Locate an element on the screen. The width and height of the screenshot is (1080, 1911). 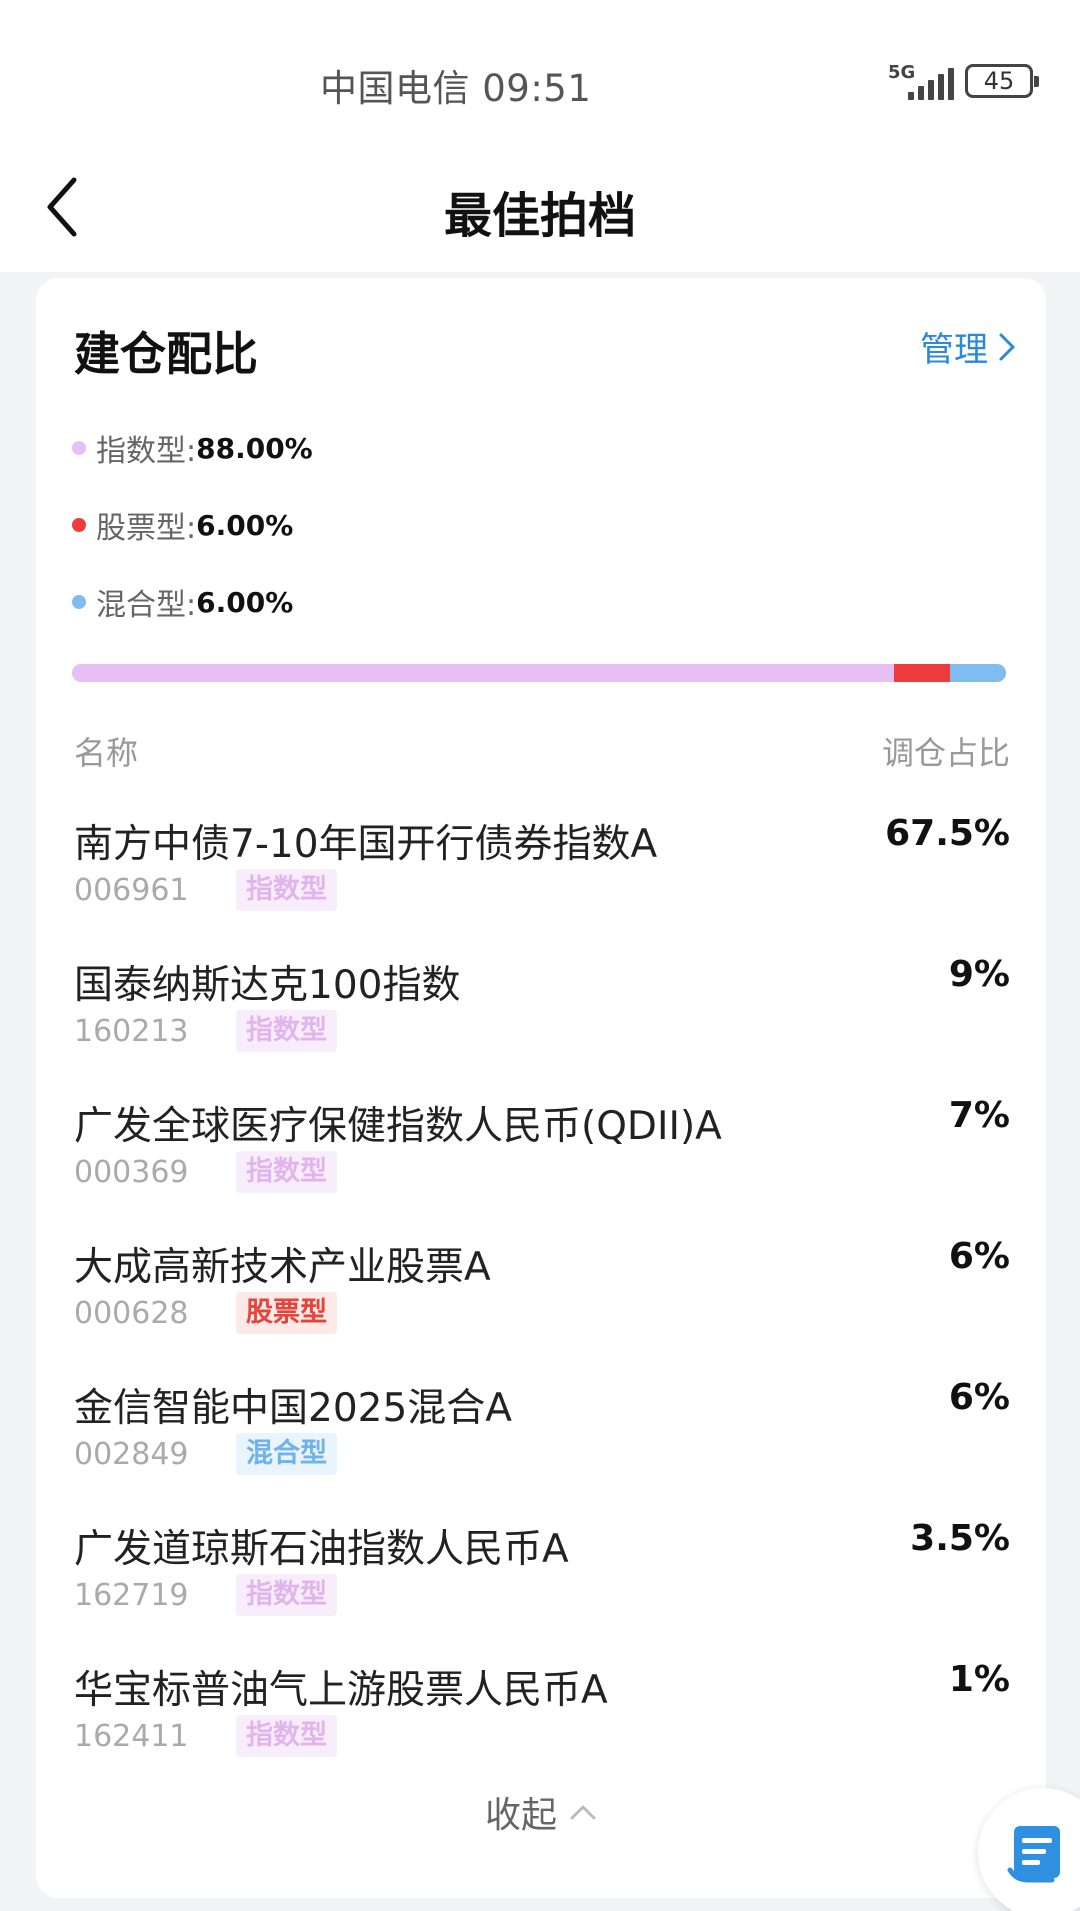
fund-row: 南方中债7-10年国开行债券指数A 67.5% 006961 指数型 is located at coordinates (542, 883).